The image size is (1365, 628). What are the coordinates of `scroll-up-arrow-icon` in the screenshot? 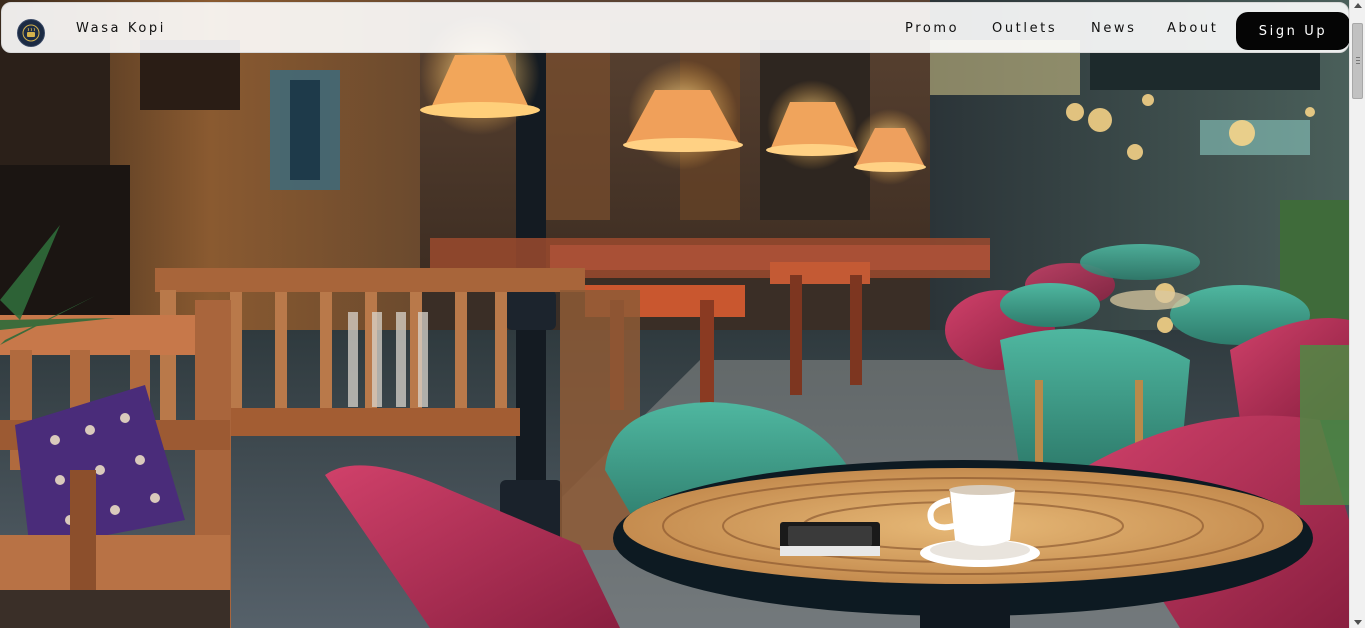 It's located at (1358, 5).